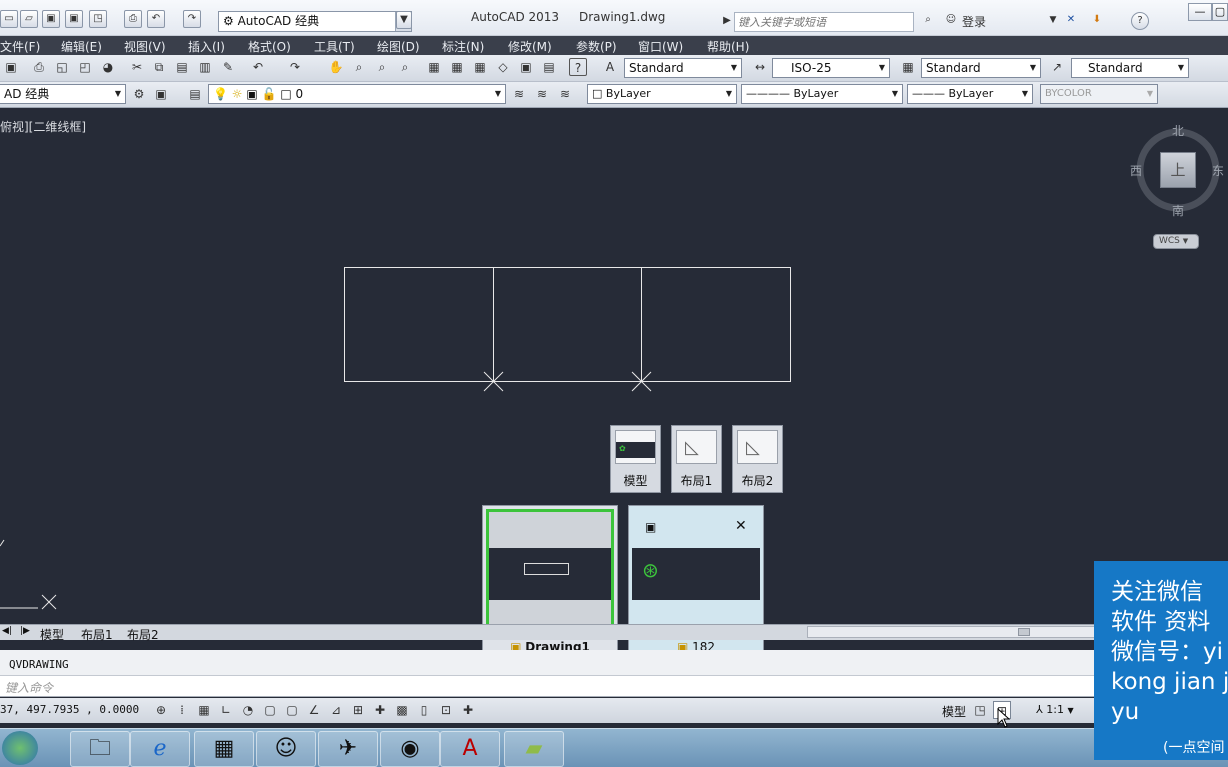  I want to click on open-file-icon: ▱, so click(29, 19).